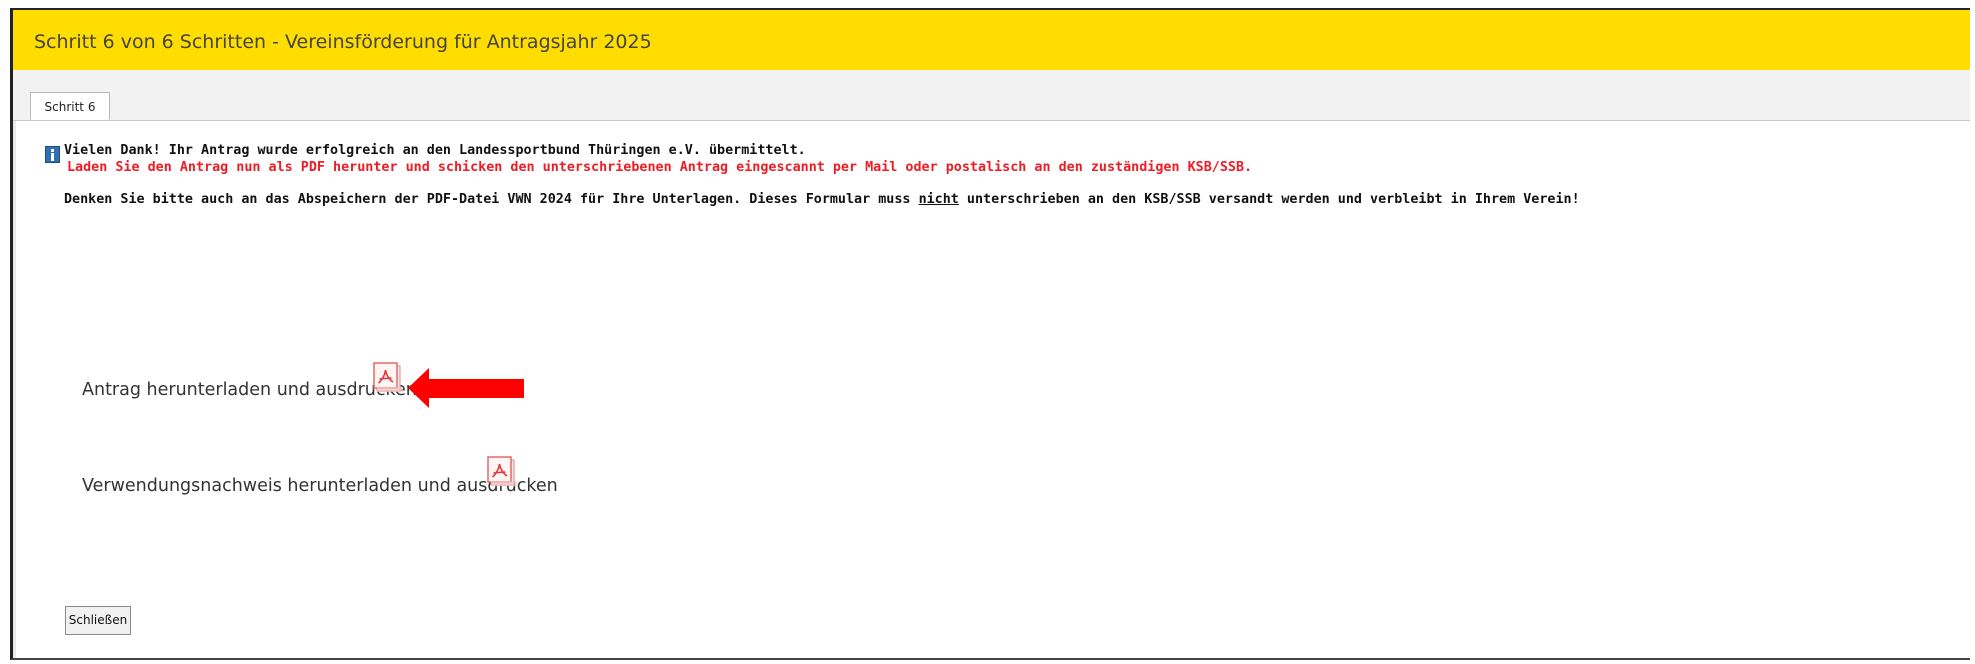  Describe the element at coordinates (98, 620) in the screenshot. I see `close-button: Schließen` at that location.